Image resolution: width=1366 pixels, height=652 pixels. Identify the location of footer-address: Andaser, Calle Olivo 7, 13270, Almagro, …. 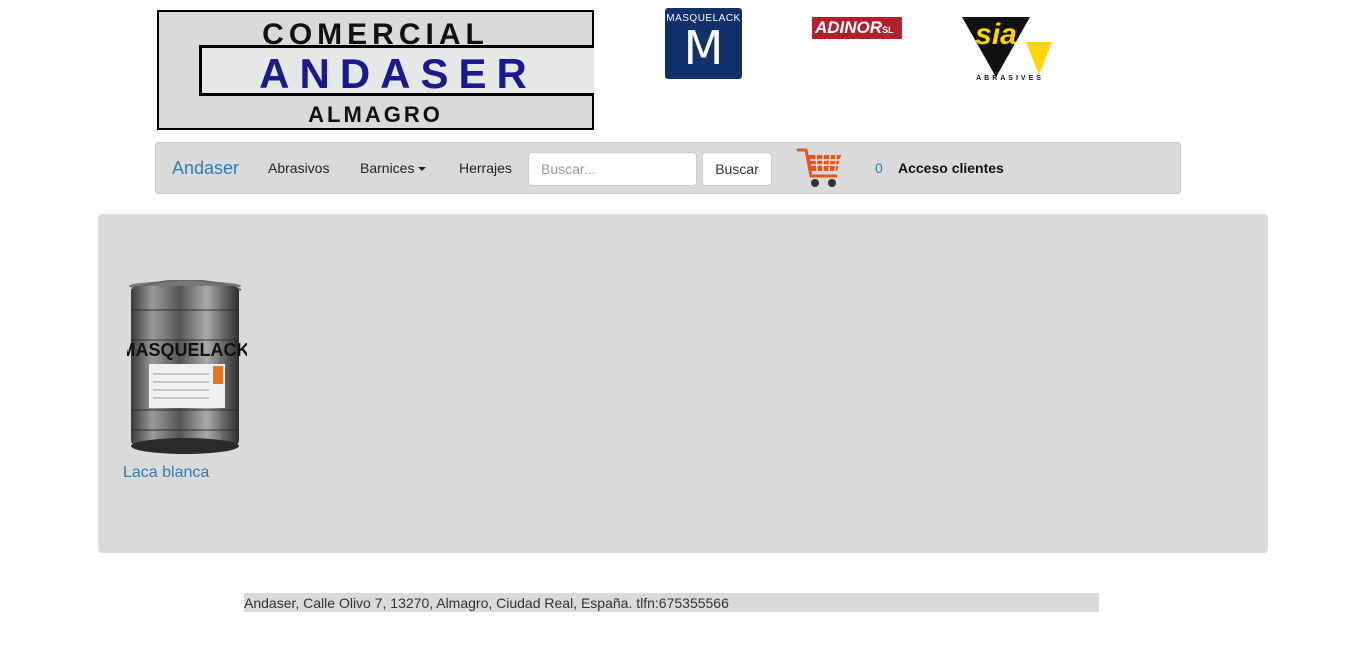
(671, 602).